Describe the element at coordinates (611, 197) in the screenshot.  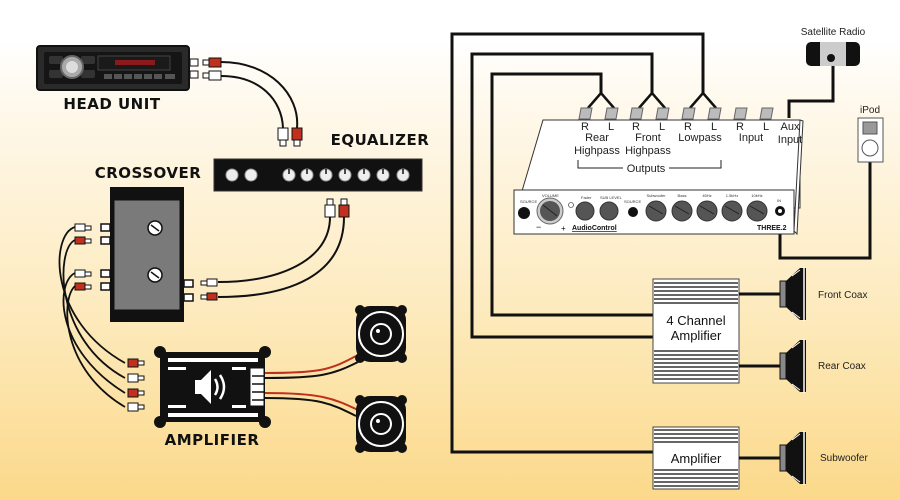
I see `svg-text: SUB LEVEL` at that location.